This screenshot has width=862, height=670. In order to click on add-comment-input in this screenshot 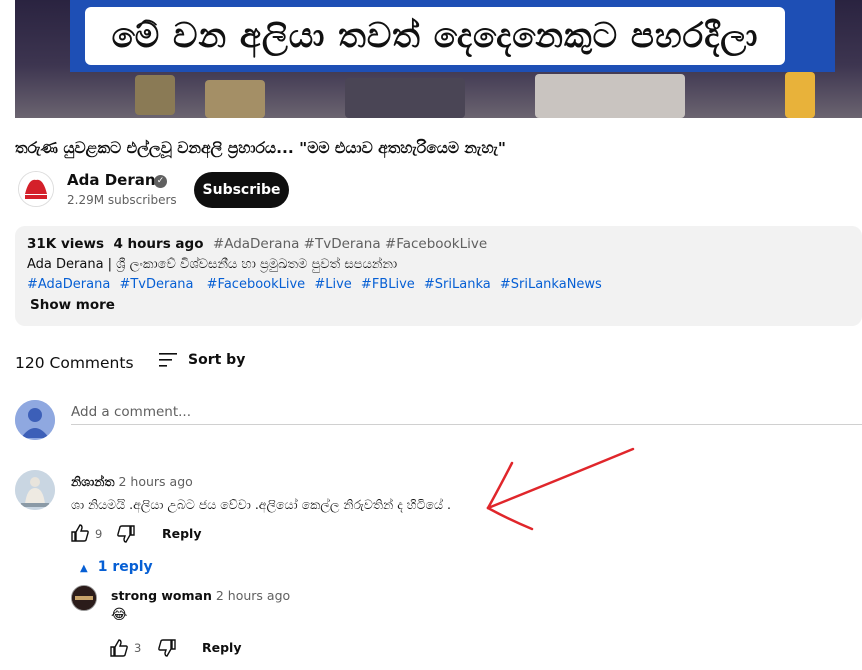, I will do `click(466, 412)`.